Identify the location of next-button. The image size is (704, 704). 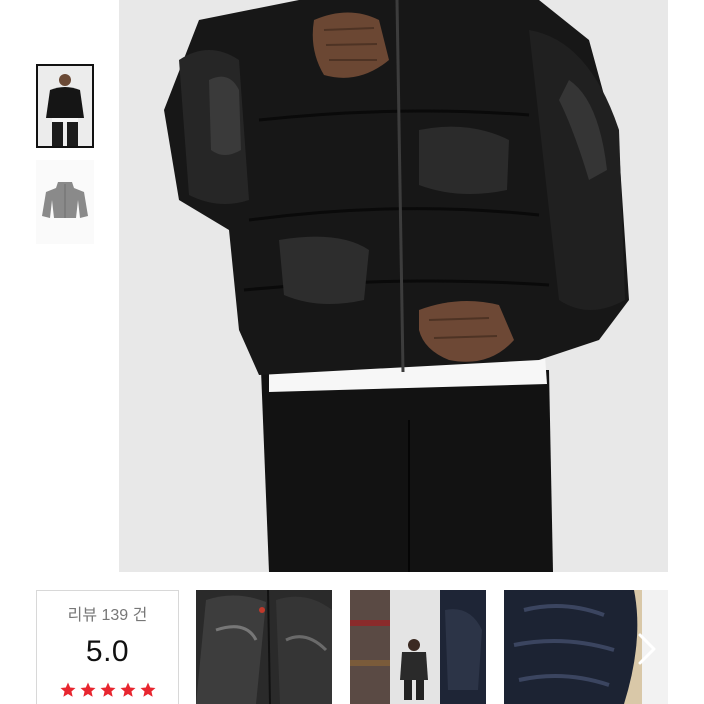
(647, 649).